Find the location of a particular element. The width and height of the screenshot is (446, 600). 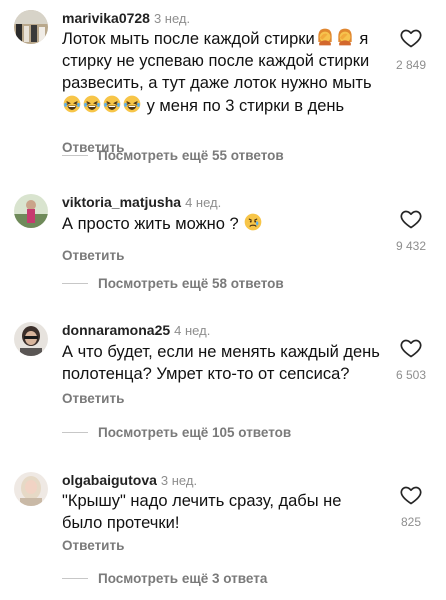

likes-count: 9 432 is located at coordinates (411, 246).